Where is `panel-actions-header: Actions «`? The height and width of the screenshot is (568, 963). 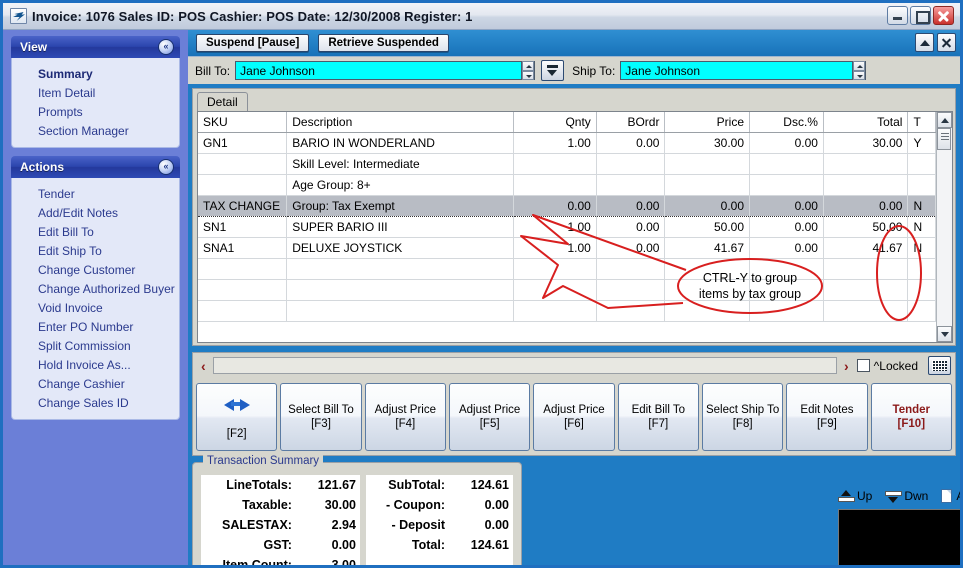
panel-actions-header: Actions « is located at coordinates (95, 167).